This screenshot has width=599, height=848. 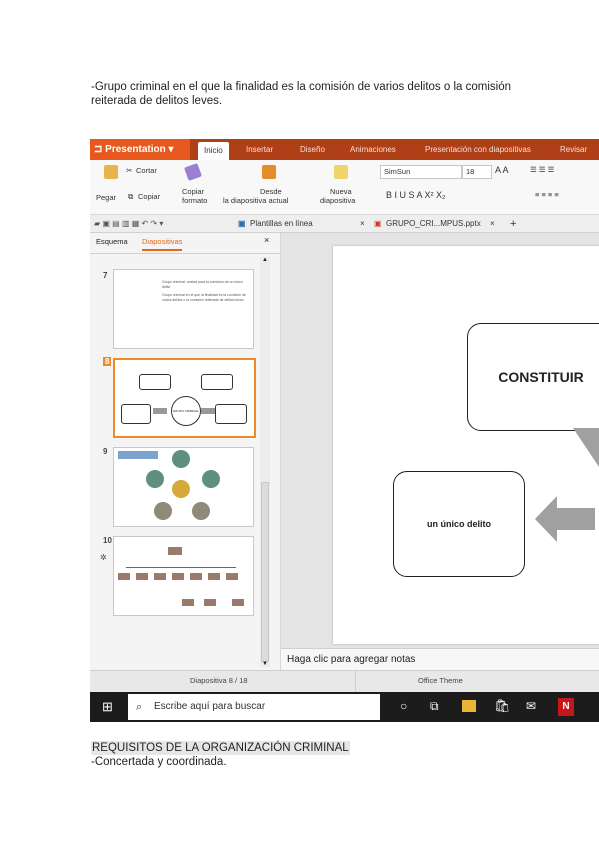 What do you see at coordinates (146, 170) in the screenshot?
I see `cut-button: Cortar` at bounding box center [146, 170].